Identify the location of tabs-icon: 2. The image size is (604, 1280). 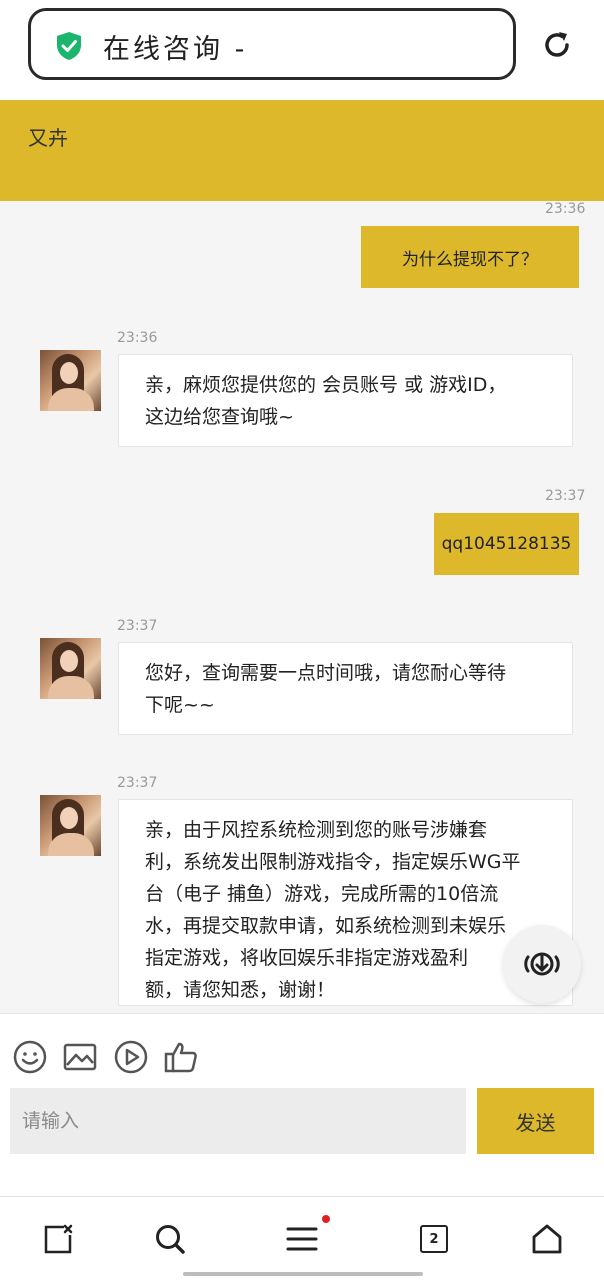
(436, 1241).